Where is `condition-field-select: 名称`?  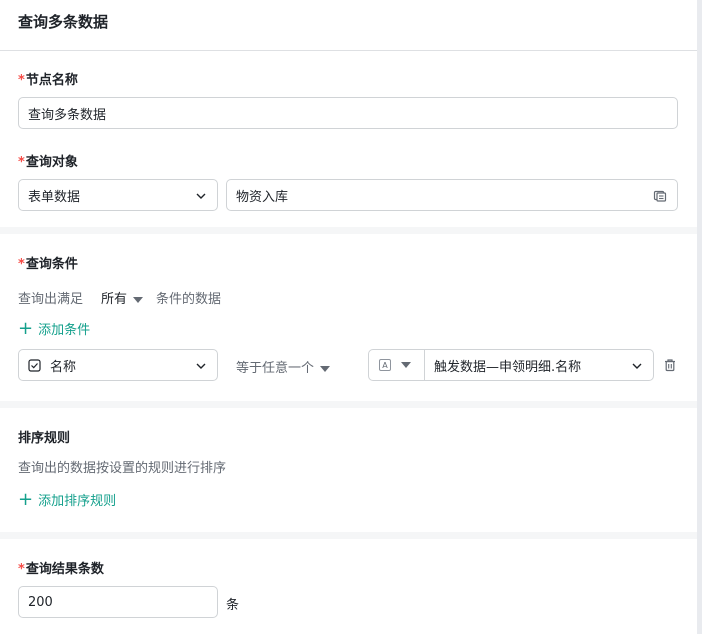 condition-field-select: 名称 is located at coordinates (118, 365).